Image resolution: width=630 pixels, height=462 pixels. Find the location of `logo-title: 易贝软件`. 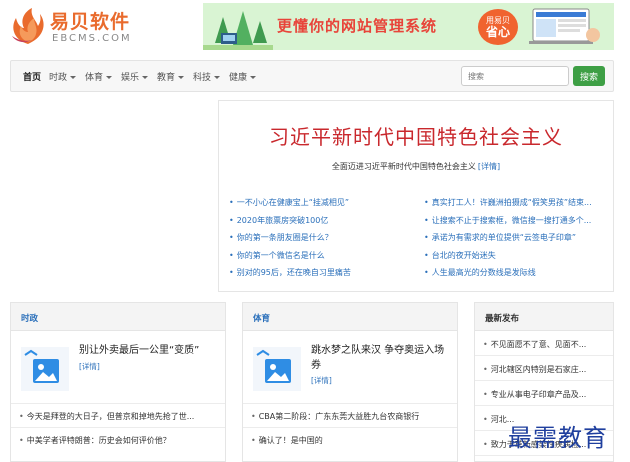

logo-title: 易贝软件 is located at coordinates (90, 22).